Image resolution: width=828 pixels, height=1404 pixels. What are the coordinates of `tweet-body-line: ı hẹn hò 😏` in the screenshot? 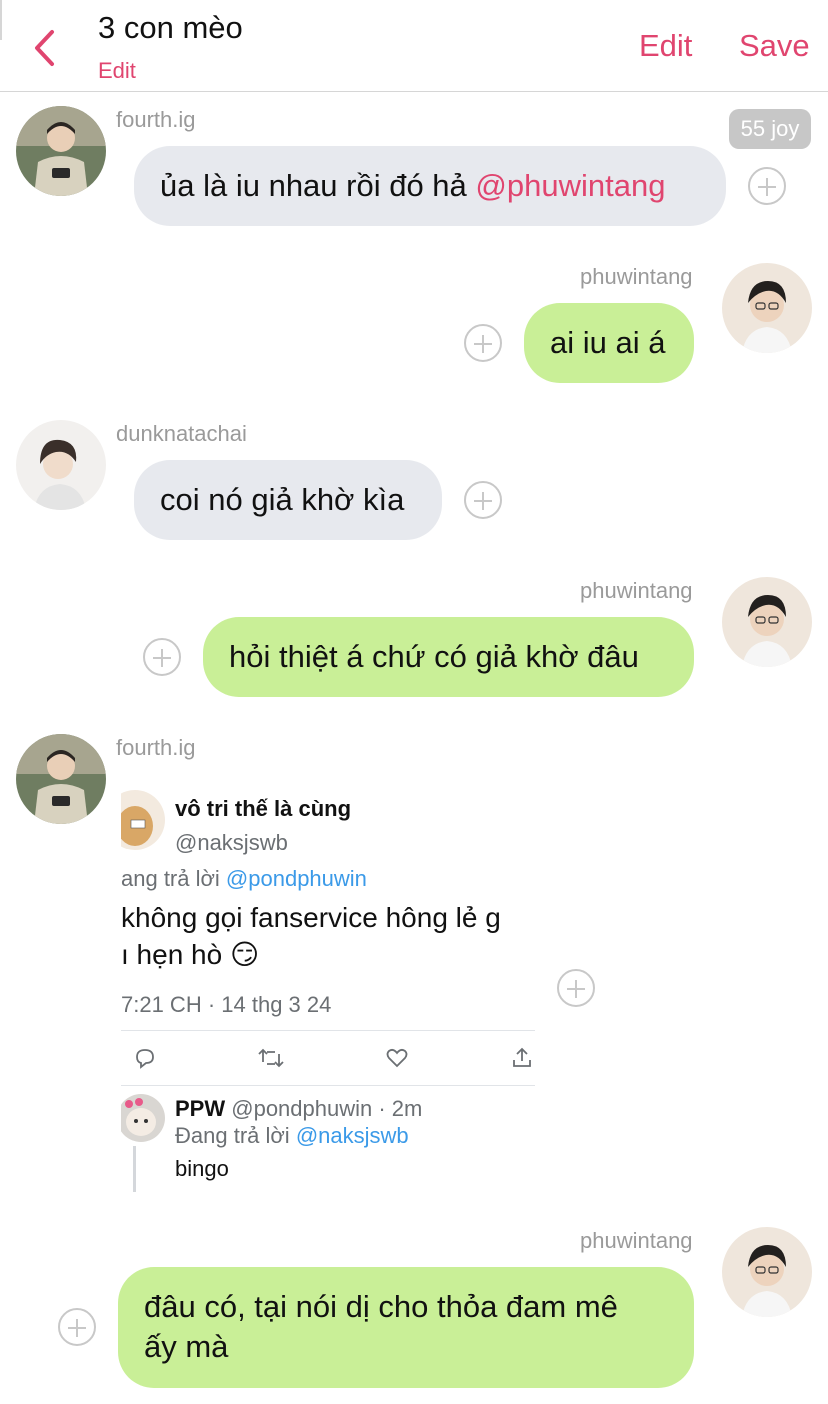 It's located at (190, 954).